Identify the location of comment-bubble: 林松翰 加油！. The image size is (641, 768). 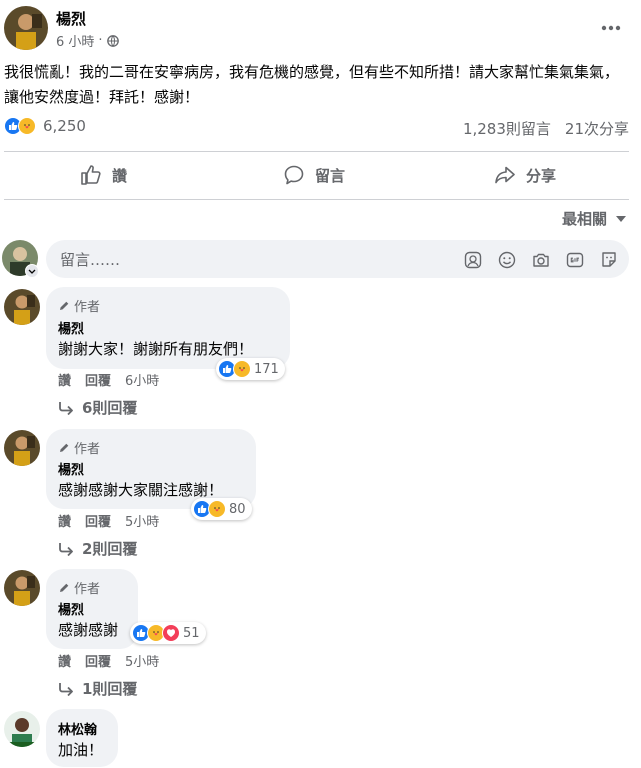
(82, 738).